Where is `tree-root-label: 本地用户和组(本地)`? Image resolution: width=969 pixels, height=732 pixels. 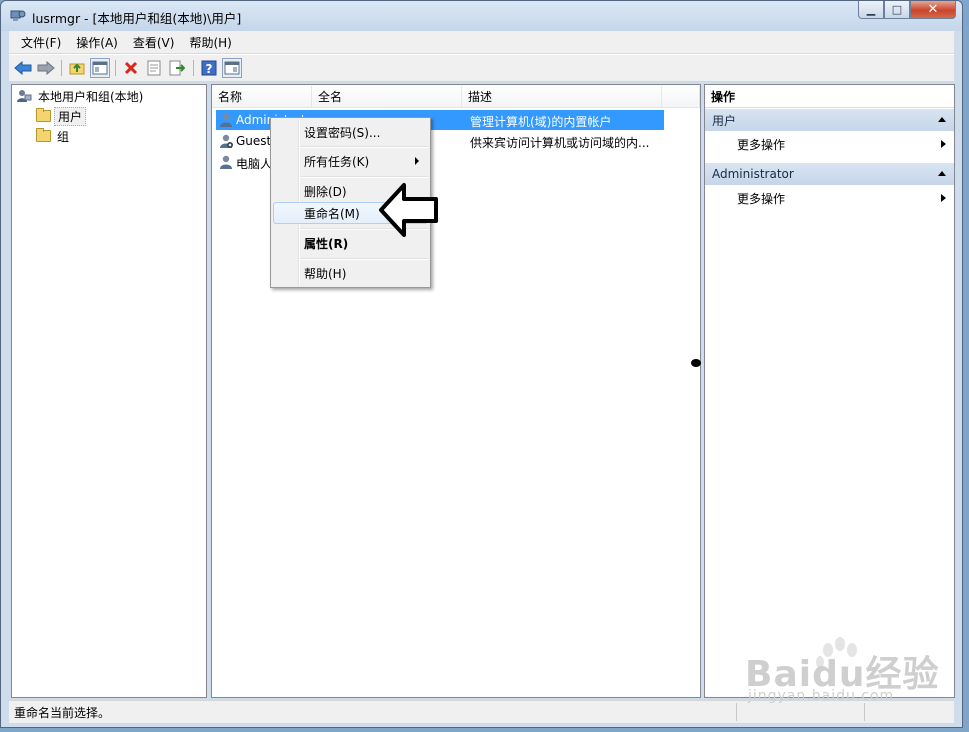
tree-root-label: 本地用户和组(本地) is located at coordinates (91, 96).